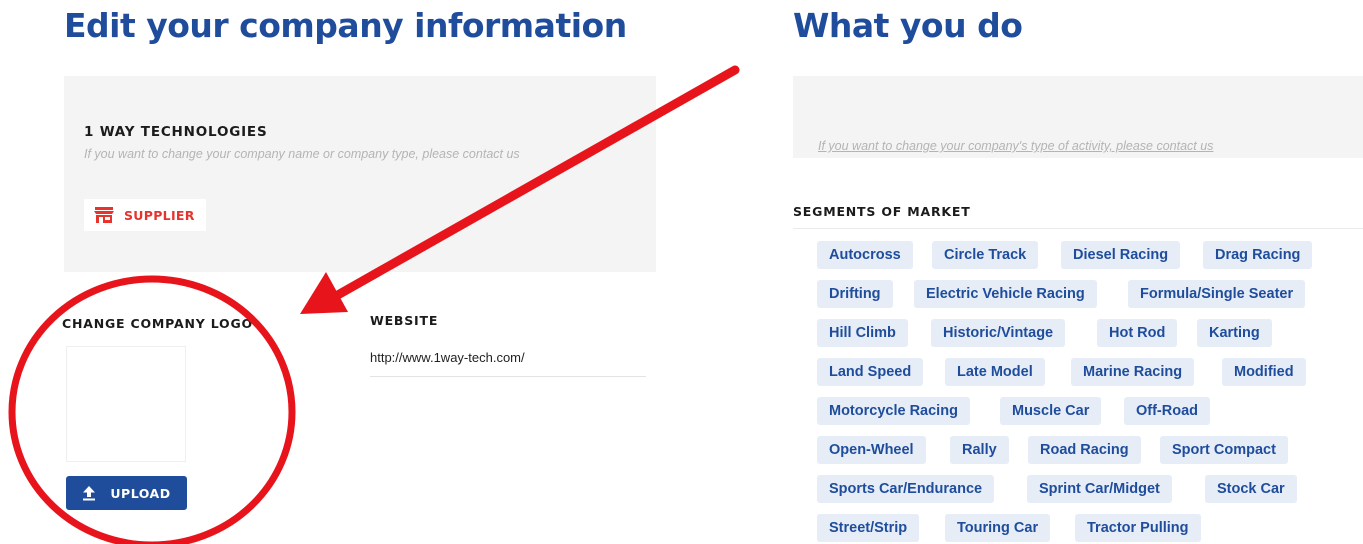 This screenshot has width=1363, height=544. Describe the element at coordinates (157, 323) in the screenshot. I see `change-logo-label: CHANGE COMPANY LOGO` at that location.